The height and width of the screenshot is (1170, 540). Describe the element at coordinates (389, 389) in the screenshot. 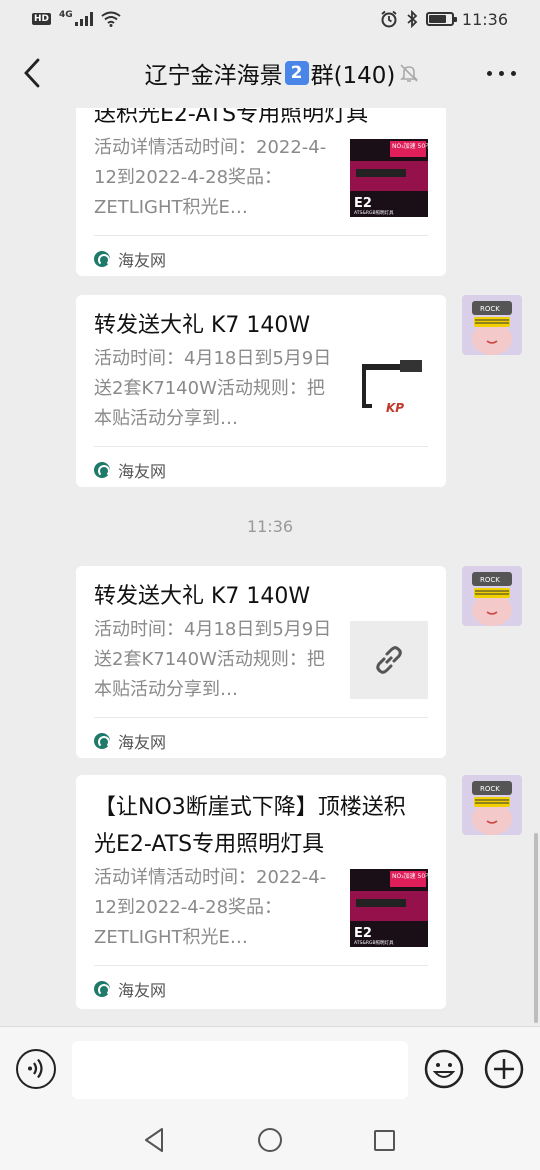

I see `card-thumbnail: KP` at that location.